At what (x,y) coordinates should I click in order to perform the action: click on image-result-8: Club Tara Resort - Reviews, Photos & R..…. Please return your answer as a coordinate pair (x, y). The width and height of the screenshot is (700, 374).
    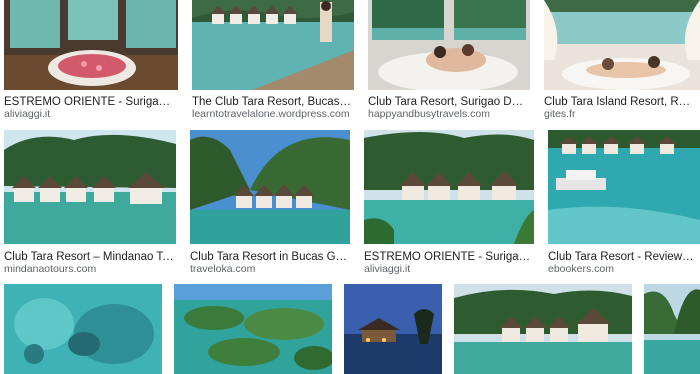
    Looking at the image, I should click on (624, 202).